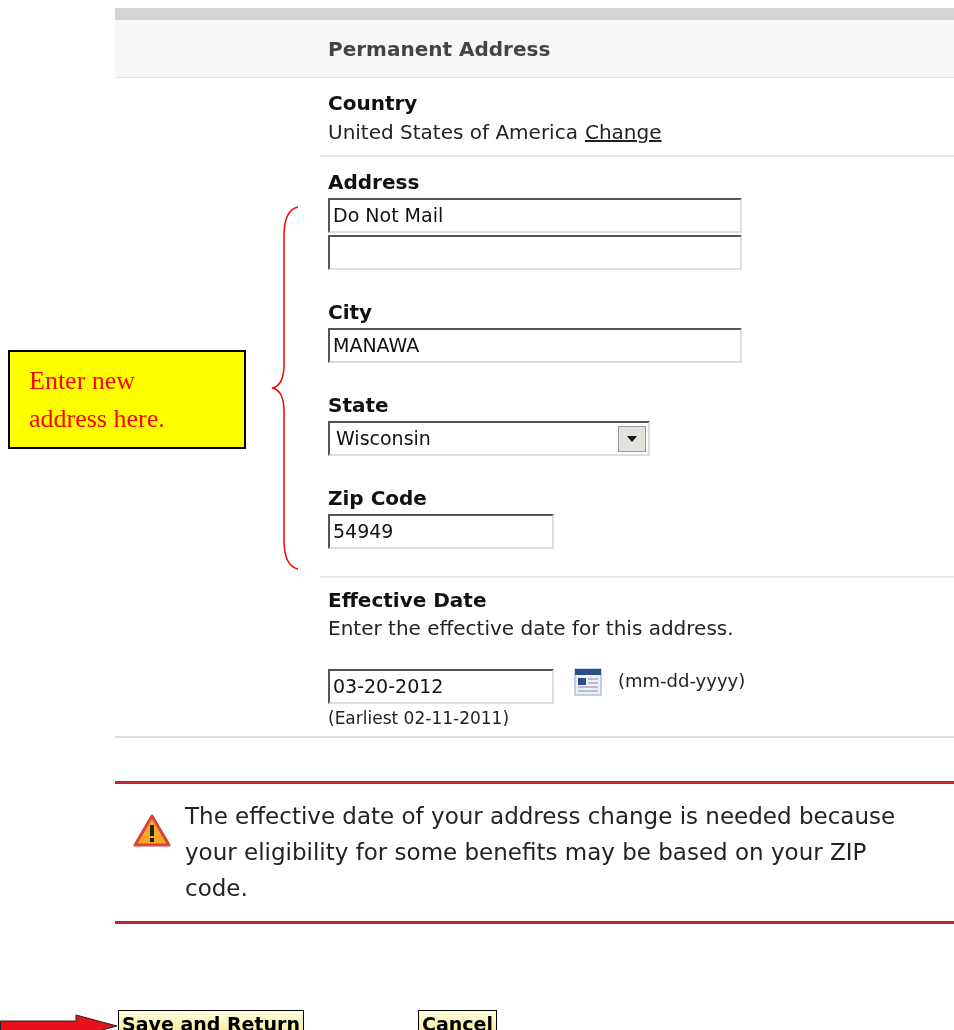 This screenshot has height=1030, width=954. I want to click on text-field: 03-20-2012, so click(441, 686).